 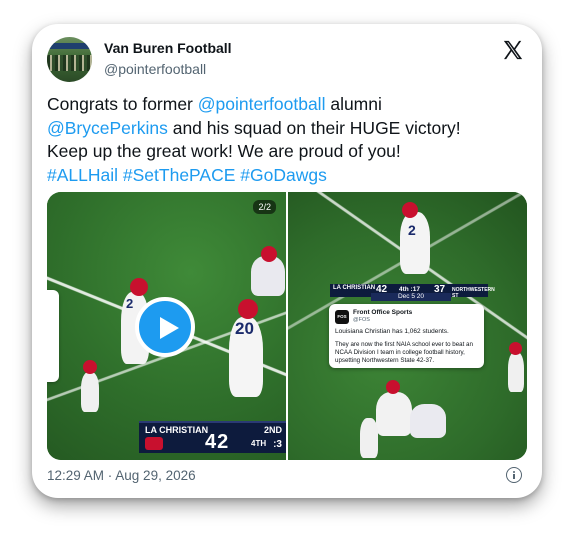 I want to click on tweet-text-part: and his squad on their HUGE victory!, so click(x=314, y=127).